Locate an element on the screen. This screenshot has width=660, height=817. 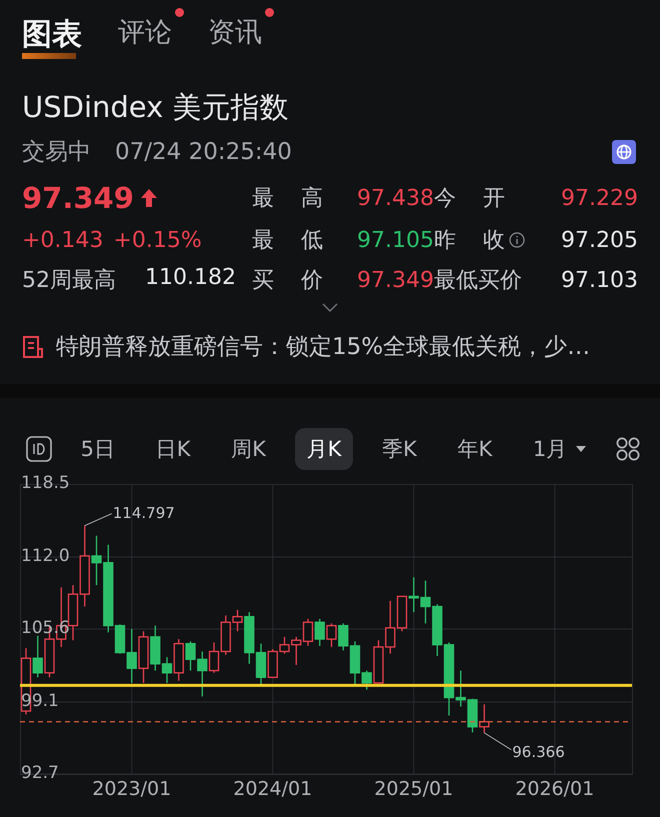
stat-value: 97.105 is located at coordinates (395, 240).